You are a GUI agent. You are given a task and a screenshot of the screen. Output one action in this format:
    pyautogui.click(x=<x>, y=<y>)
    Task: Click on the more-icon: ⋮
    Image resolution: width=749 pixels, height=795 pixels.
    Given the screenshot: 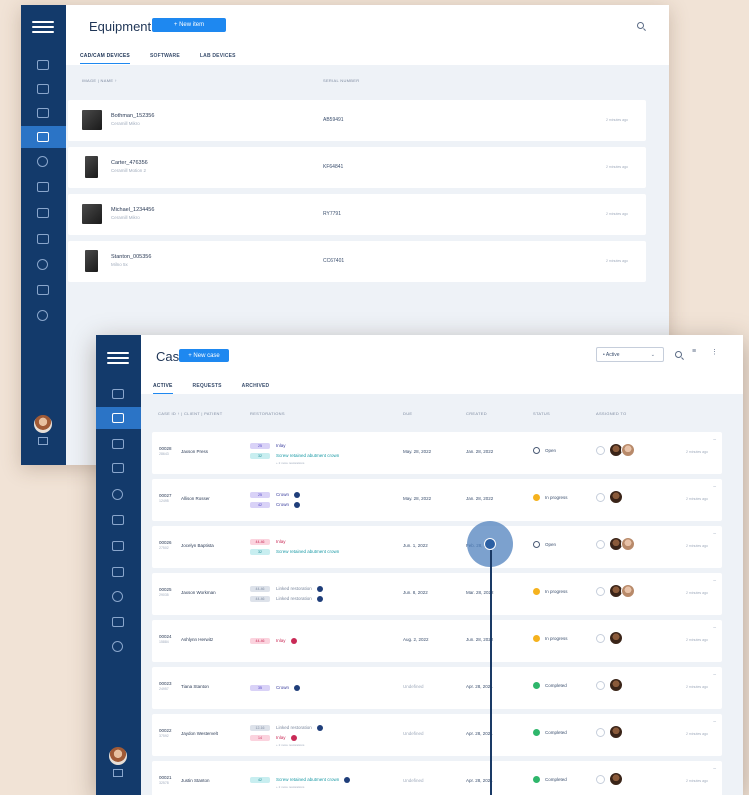 What is the action you would take?
    pyautogui.click(x=714, y=352)
    